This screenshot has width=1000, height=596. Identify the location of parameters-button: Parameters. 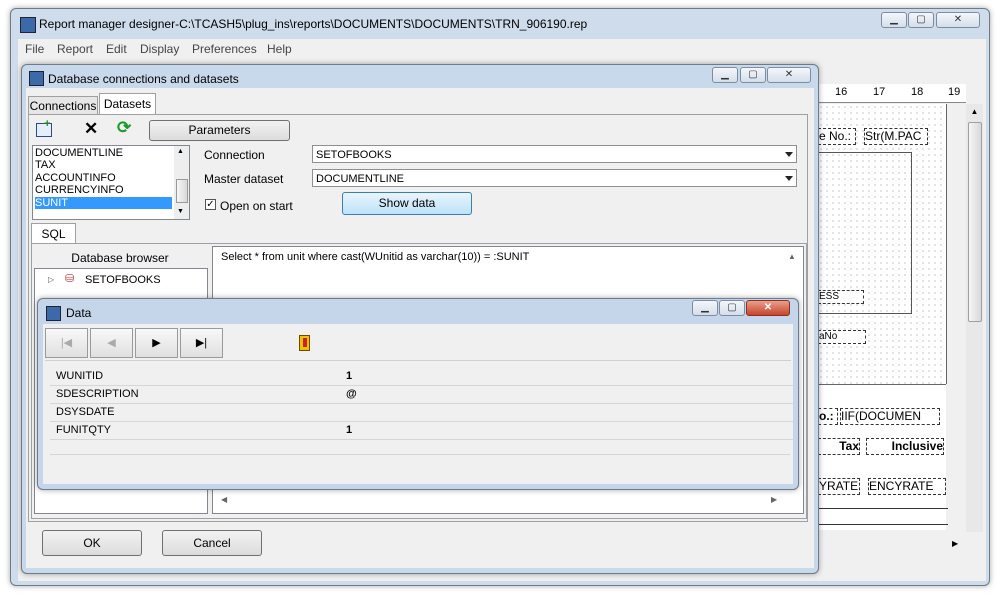
(219, 130).